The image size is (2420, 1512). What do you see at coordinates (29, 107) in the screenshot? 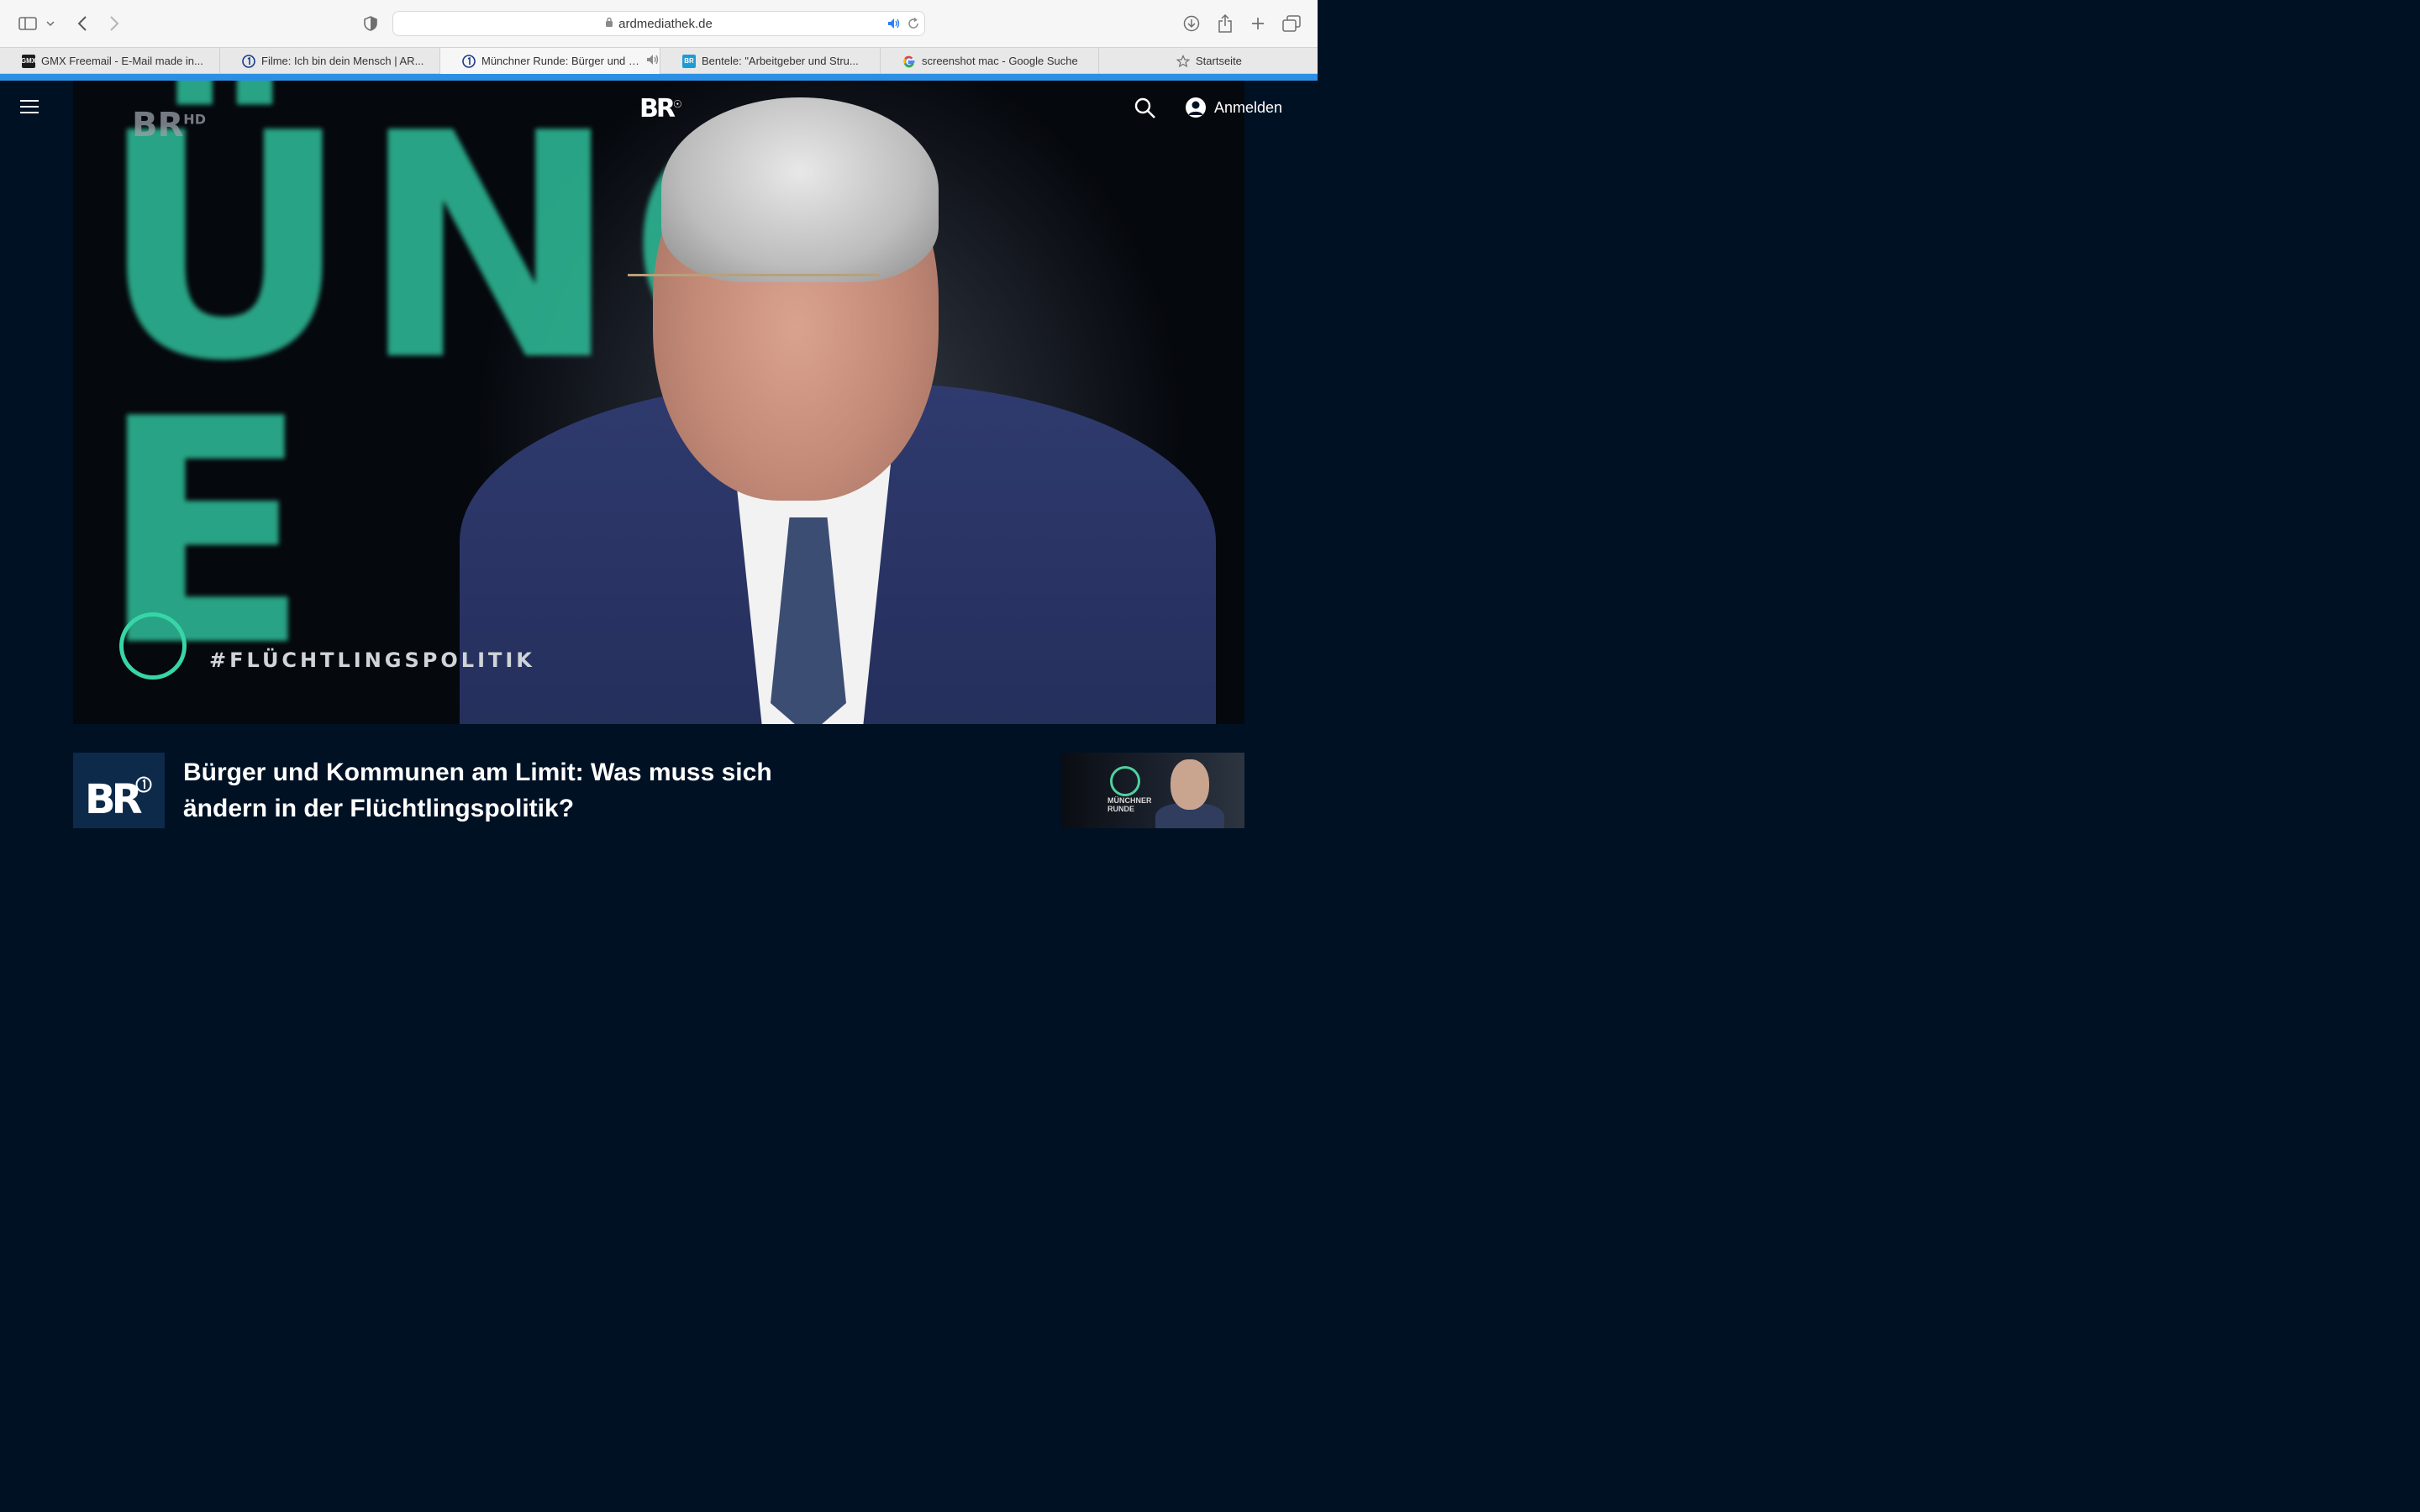
I see `menu-icon` at bounding box center [29, 107].